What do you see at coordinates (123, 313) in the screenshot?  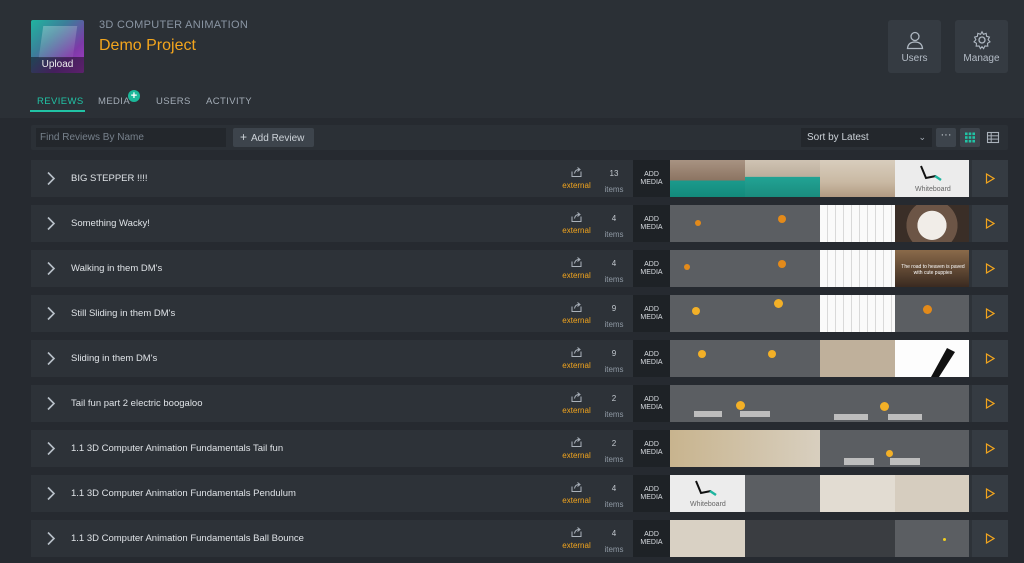 I see `review-name: Still Sliding in them DM's` at bounding box center [123, 313].